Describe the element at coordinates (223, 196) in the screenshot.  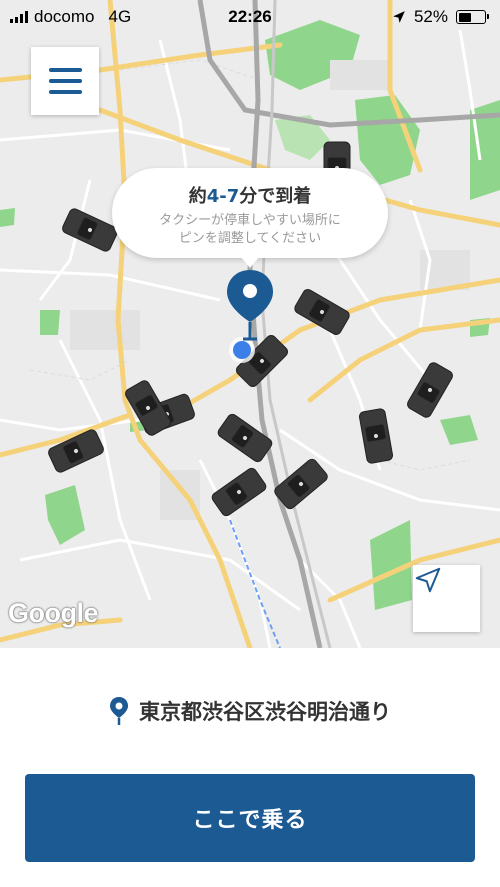
I see `eta-minutes: 4-7` at that location.